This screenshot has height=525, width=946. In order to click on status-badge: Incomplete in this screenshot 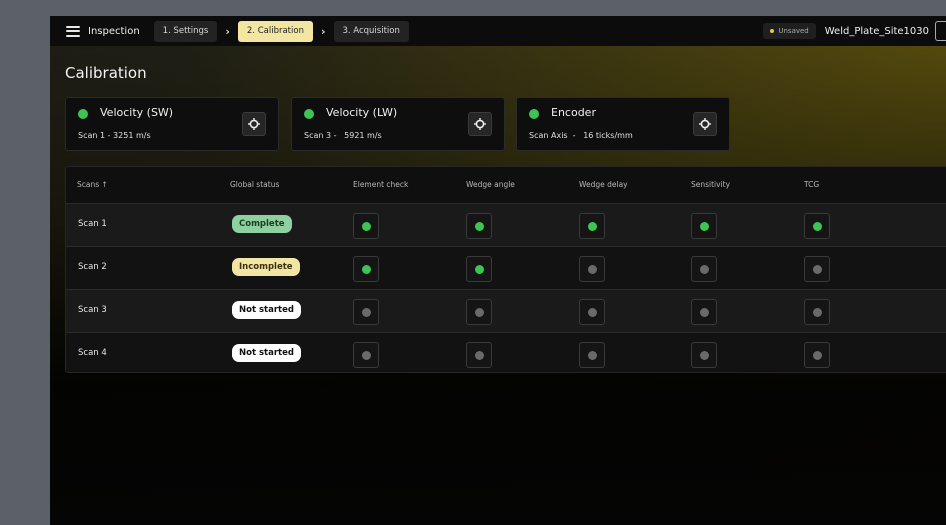, I will do `click(266, 267)`.